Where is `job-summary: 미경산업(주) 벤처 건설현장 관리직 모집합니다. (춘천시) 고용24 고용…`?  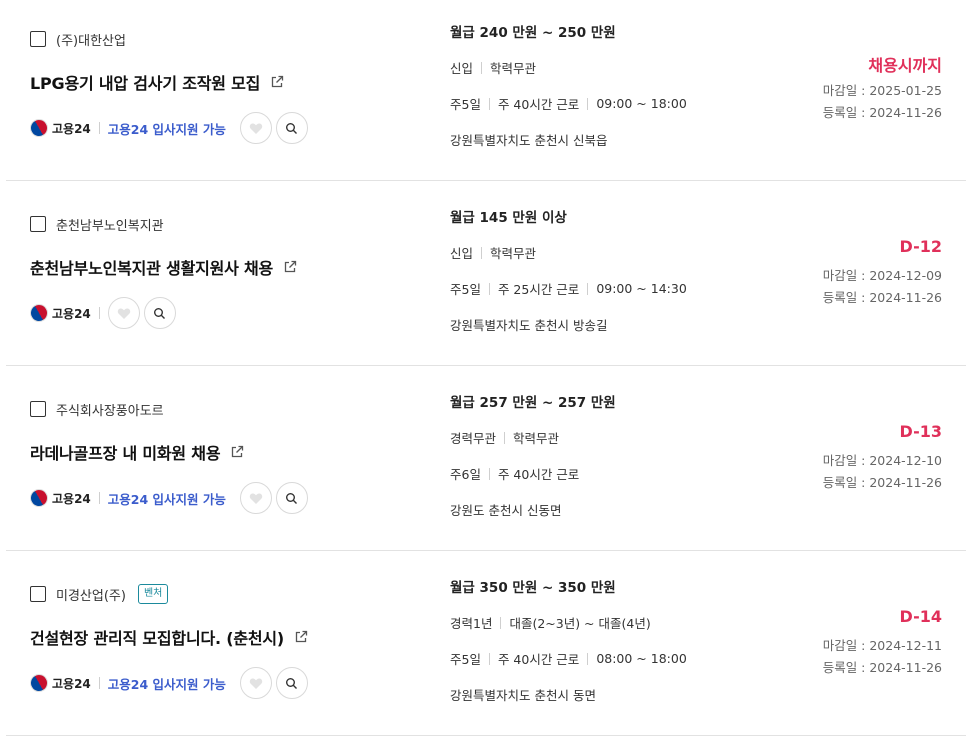 job-summary: 미경산업(주) 벤처 건설현장 관리직 모집합니다. (춘천시) 고용24 고용… is located at coordinates (233, 643).